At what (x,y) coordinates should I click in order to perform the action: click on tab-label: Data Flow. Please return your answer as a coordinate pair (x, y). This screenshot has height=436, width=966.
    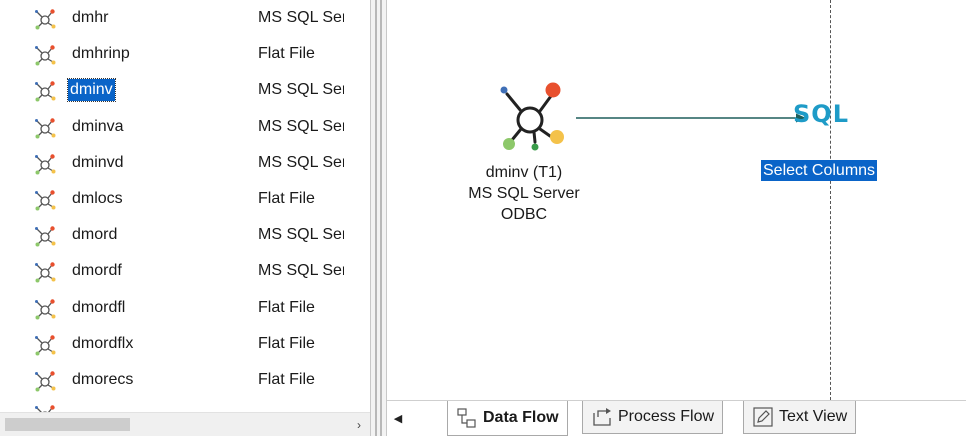
    Looking at the image, I should click on (521, 417).